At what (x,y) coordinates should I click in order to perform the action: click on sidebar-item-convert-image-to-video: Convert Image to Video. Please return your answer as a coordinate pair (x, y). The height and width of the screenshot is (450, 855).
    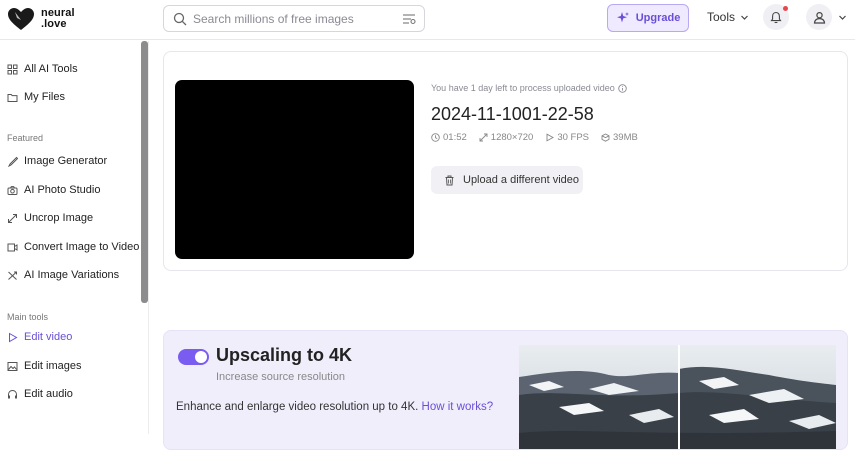
    Looking at the image, I should click on (73, 247).